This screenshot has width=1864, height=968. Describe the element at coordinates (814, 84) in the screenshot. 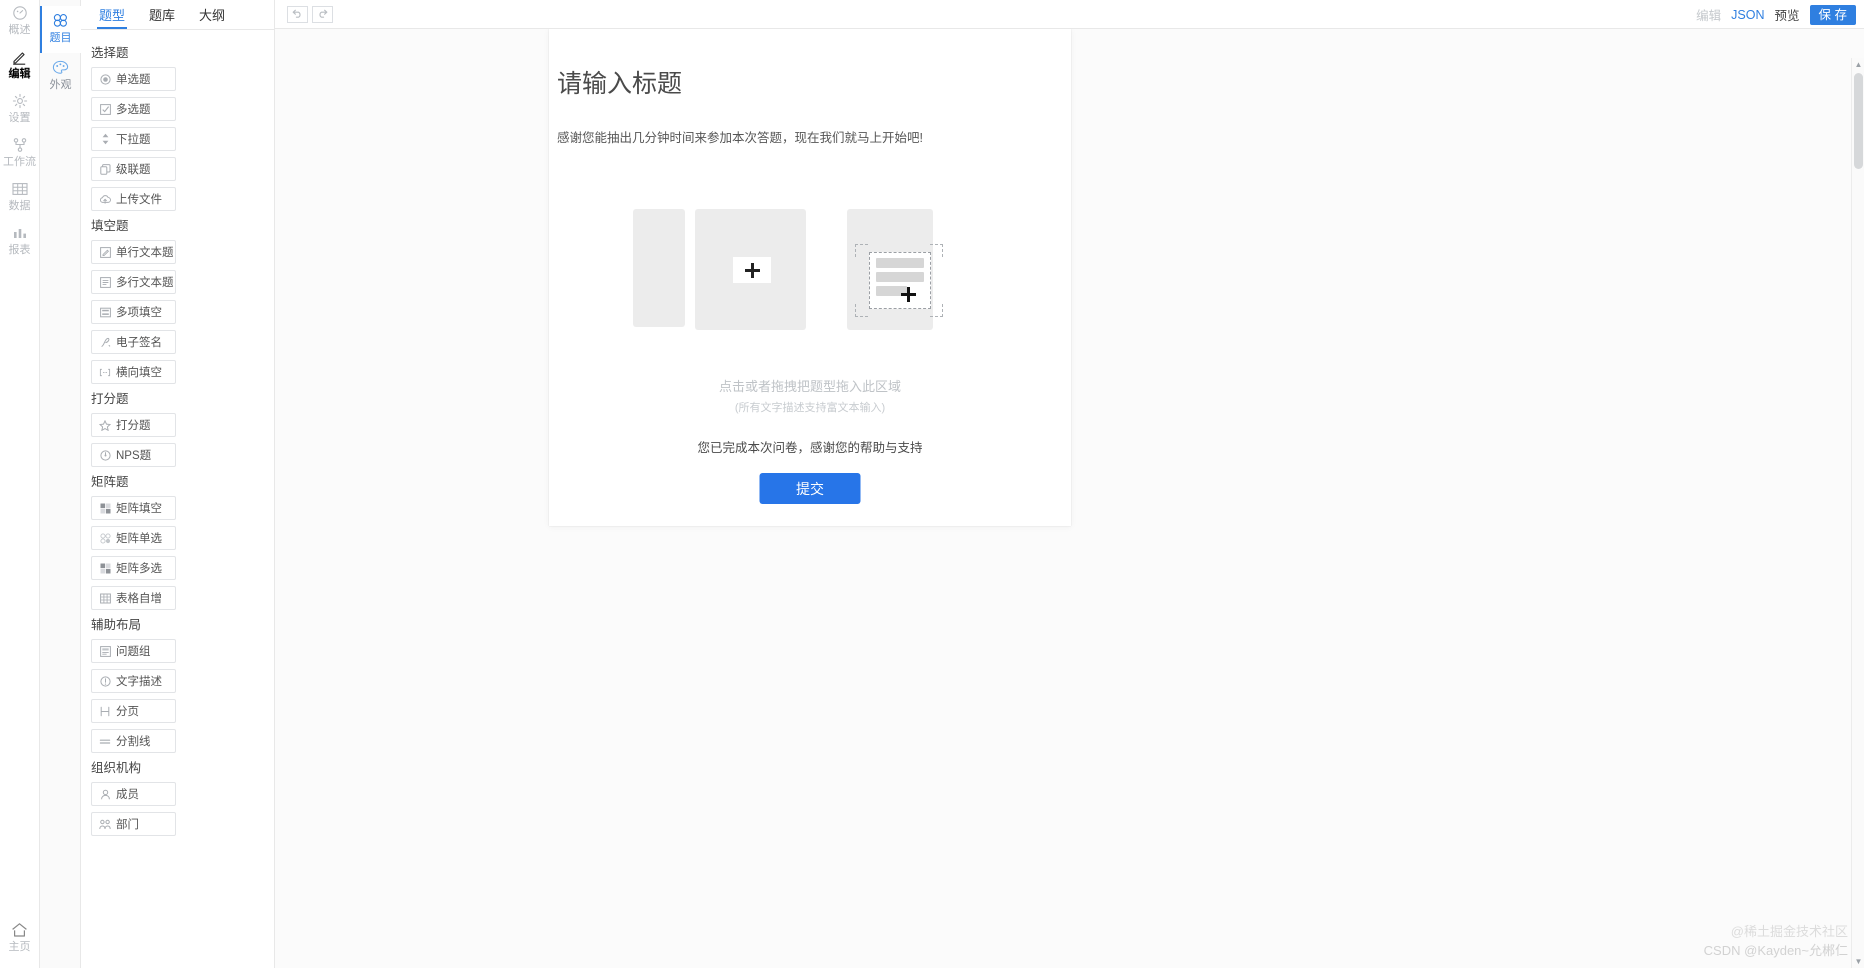

I see `survey-title: 请输入标题` at that location.